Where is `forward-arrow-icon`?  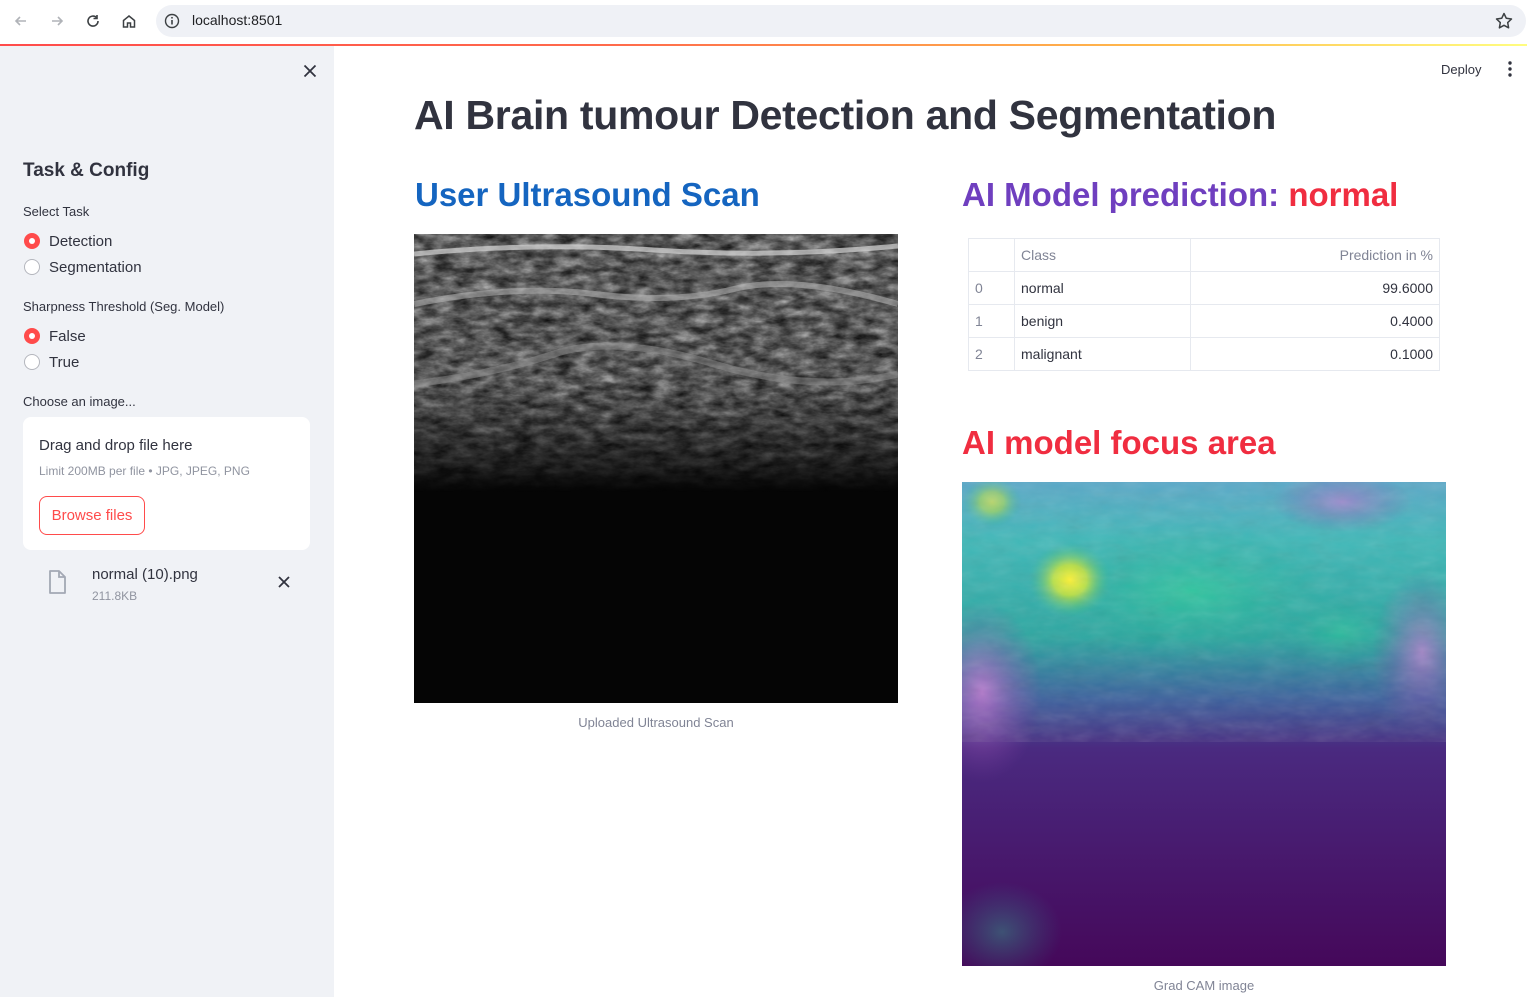 forward-arrow-icon is located at coordinates (57, 21).